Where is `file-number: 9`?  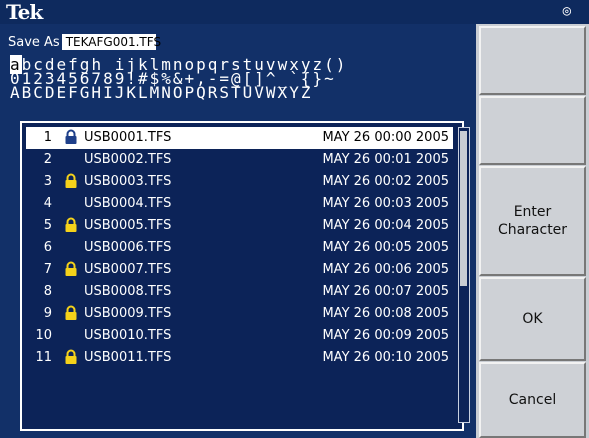 file-number: 9 is located at coordinates (47, 313).